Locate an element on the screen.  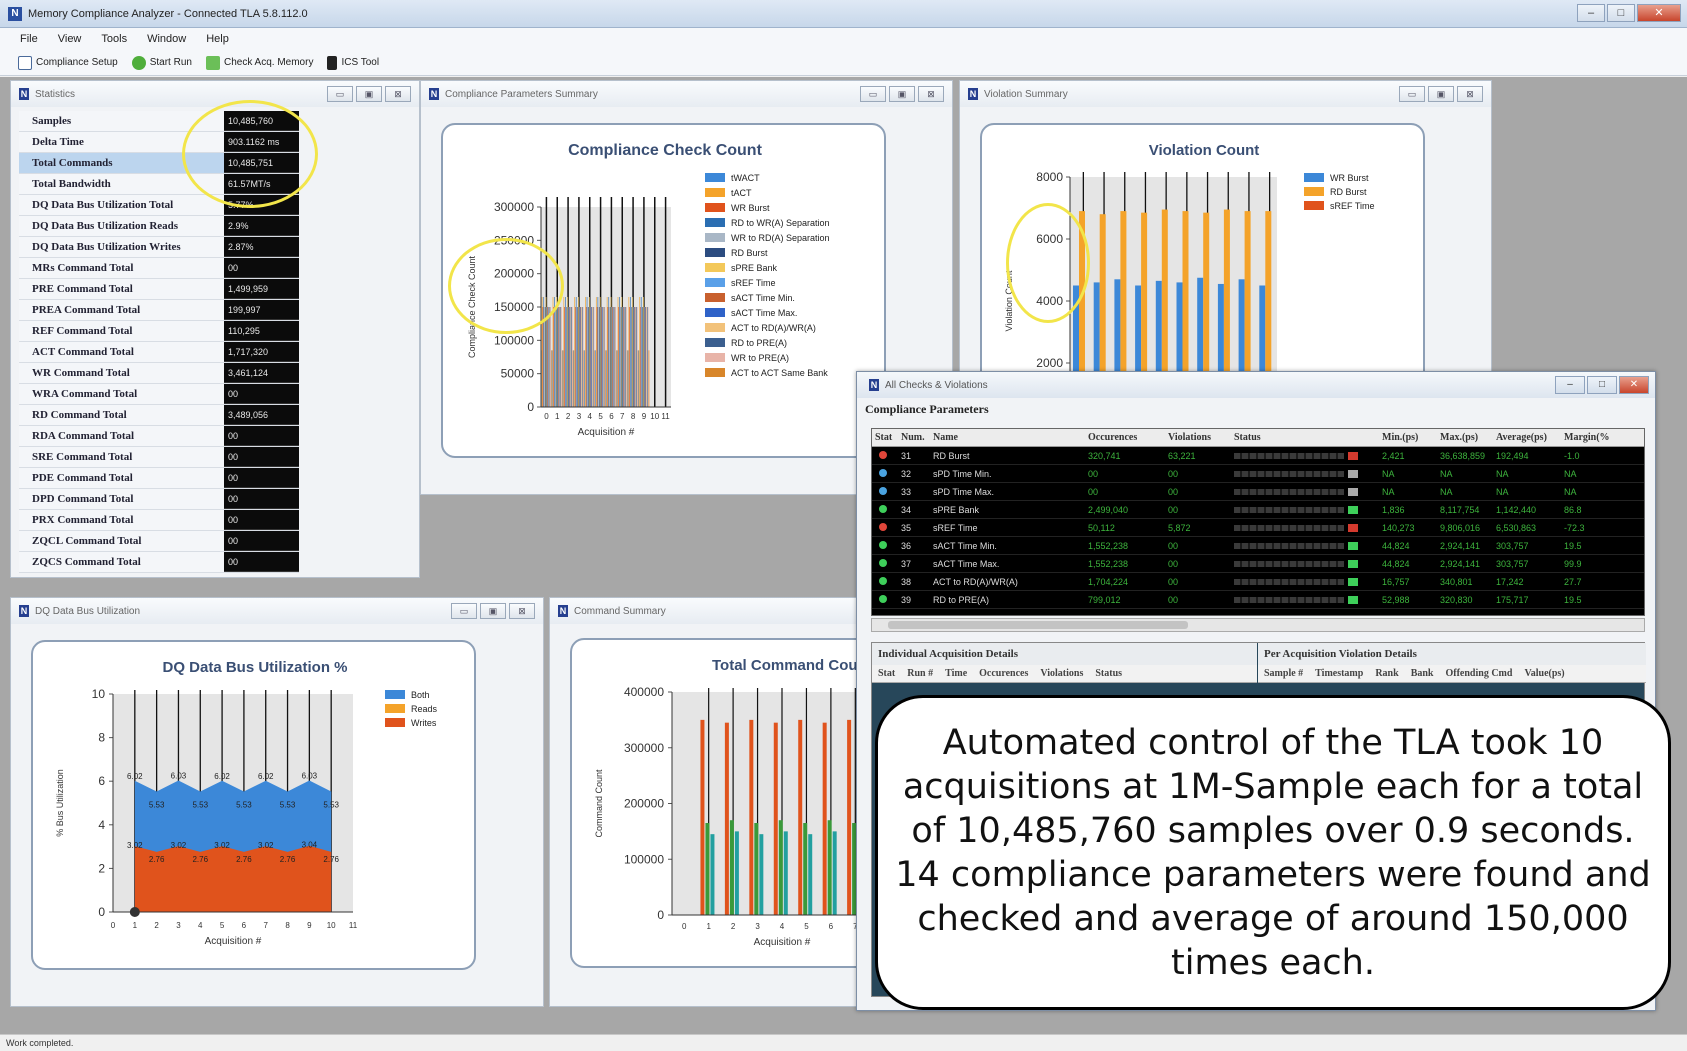
minimize-button: – is located at coordinates (1591, 13).